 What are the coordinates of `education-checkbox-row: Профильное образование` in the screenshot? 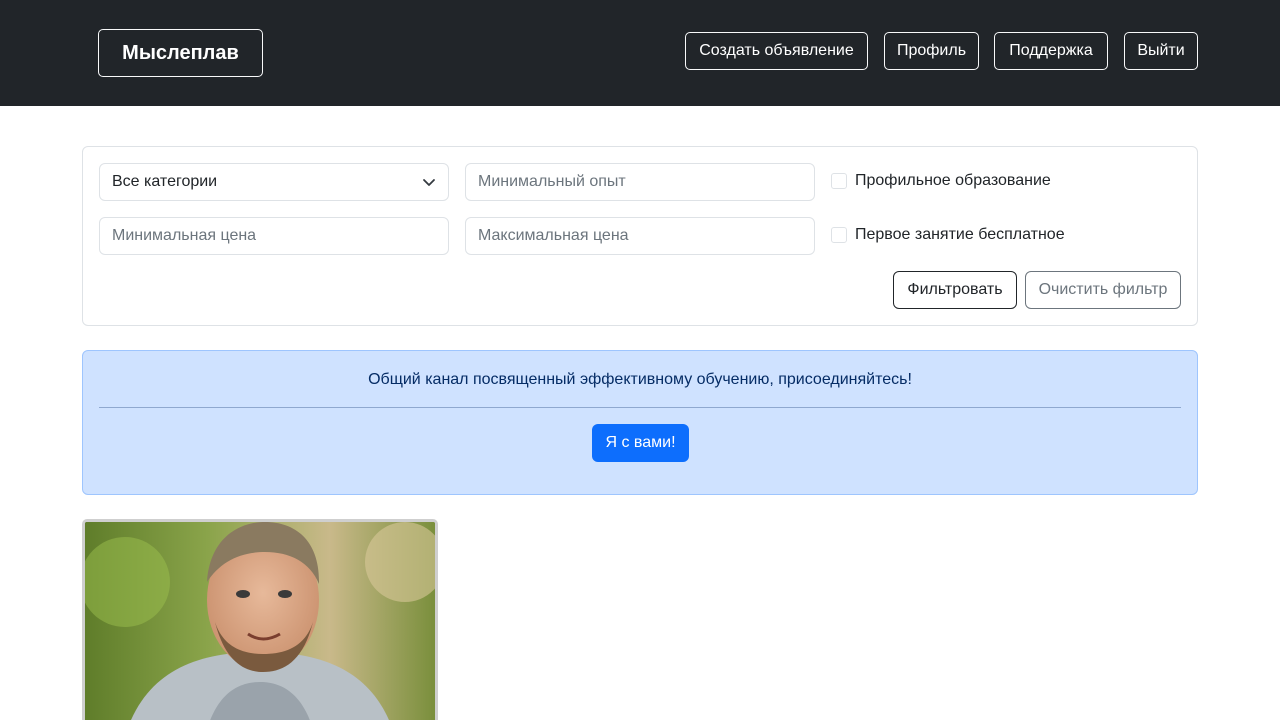 It's located at (941, 181).